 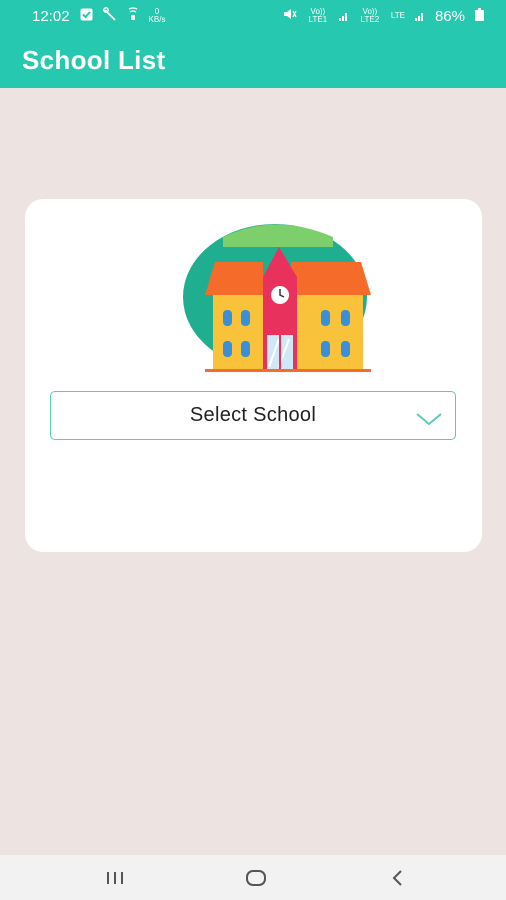 I want to click on wifi-call-notification-icon, so click(x=133, y=16).